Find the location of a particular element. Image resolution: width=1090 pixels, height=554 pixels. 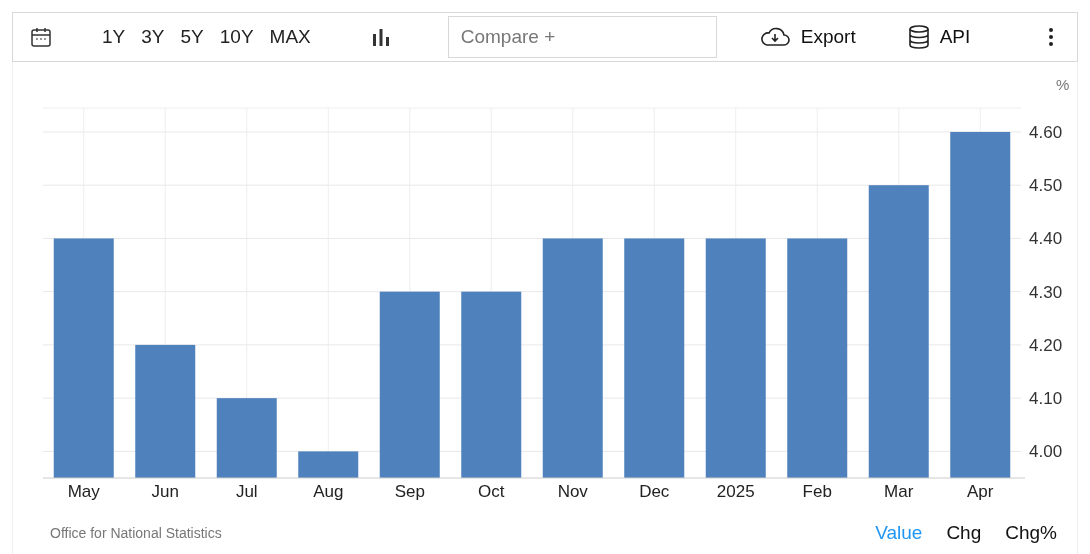

y-tick-label: 4.00 is located at coordinates (1046, 452).